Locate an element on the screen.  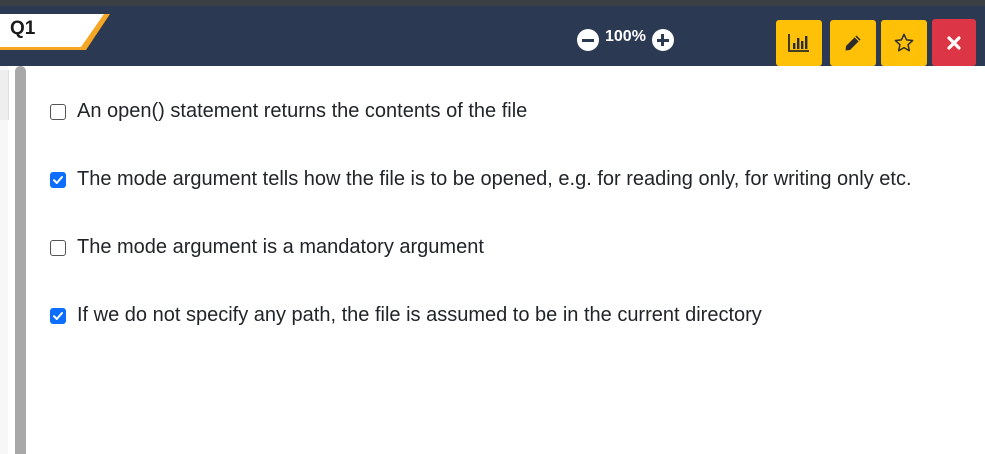
star-outline-icon is located at coordinates (904, 42).